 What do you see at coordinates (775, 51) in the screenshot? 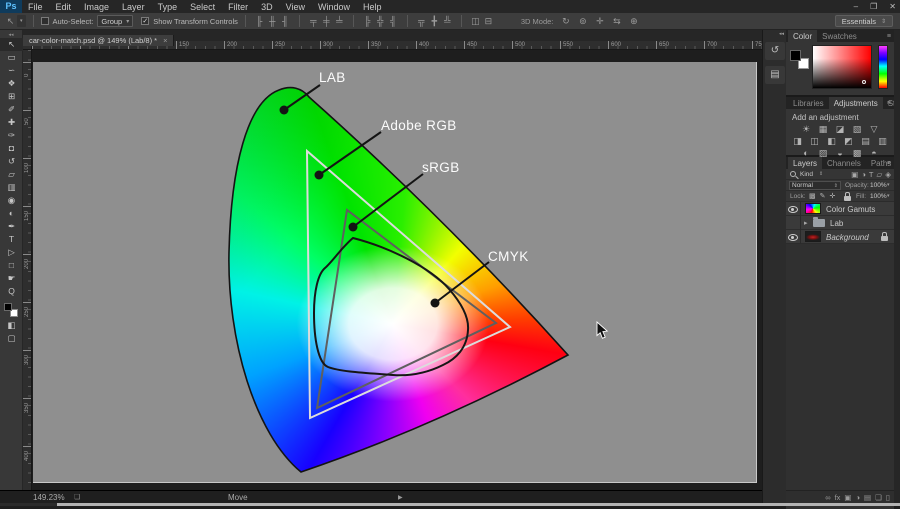
I see `history-panel-button: ↺` at bounding box center [775, 51].